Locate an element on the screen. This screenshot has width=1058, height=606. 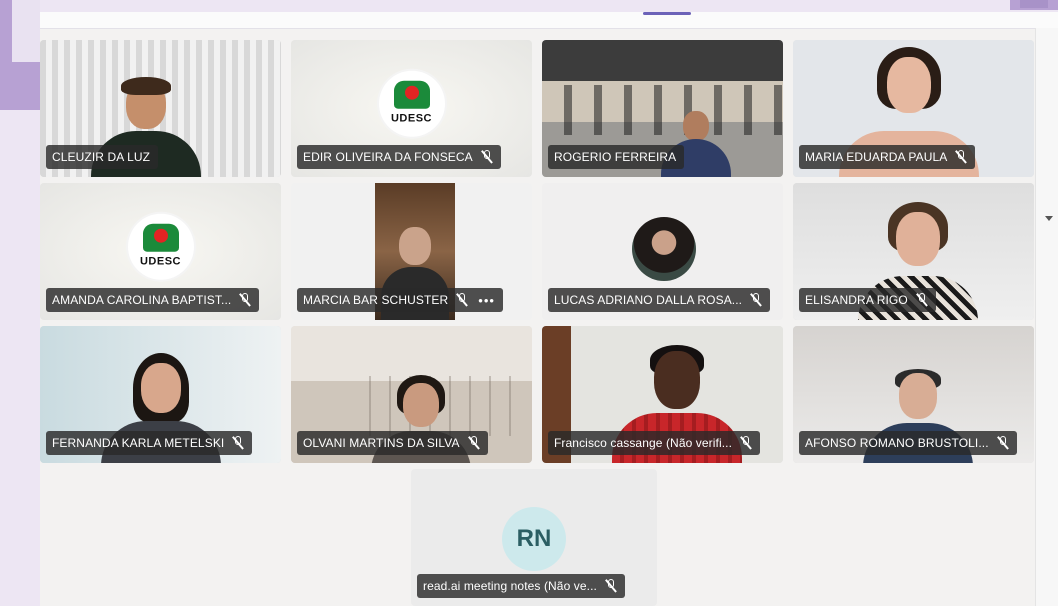
more-options-button: ••• is located at coordinates (486, 300).